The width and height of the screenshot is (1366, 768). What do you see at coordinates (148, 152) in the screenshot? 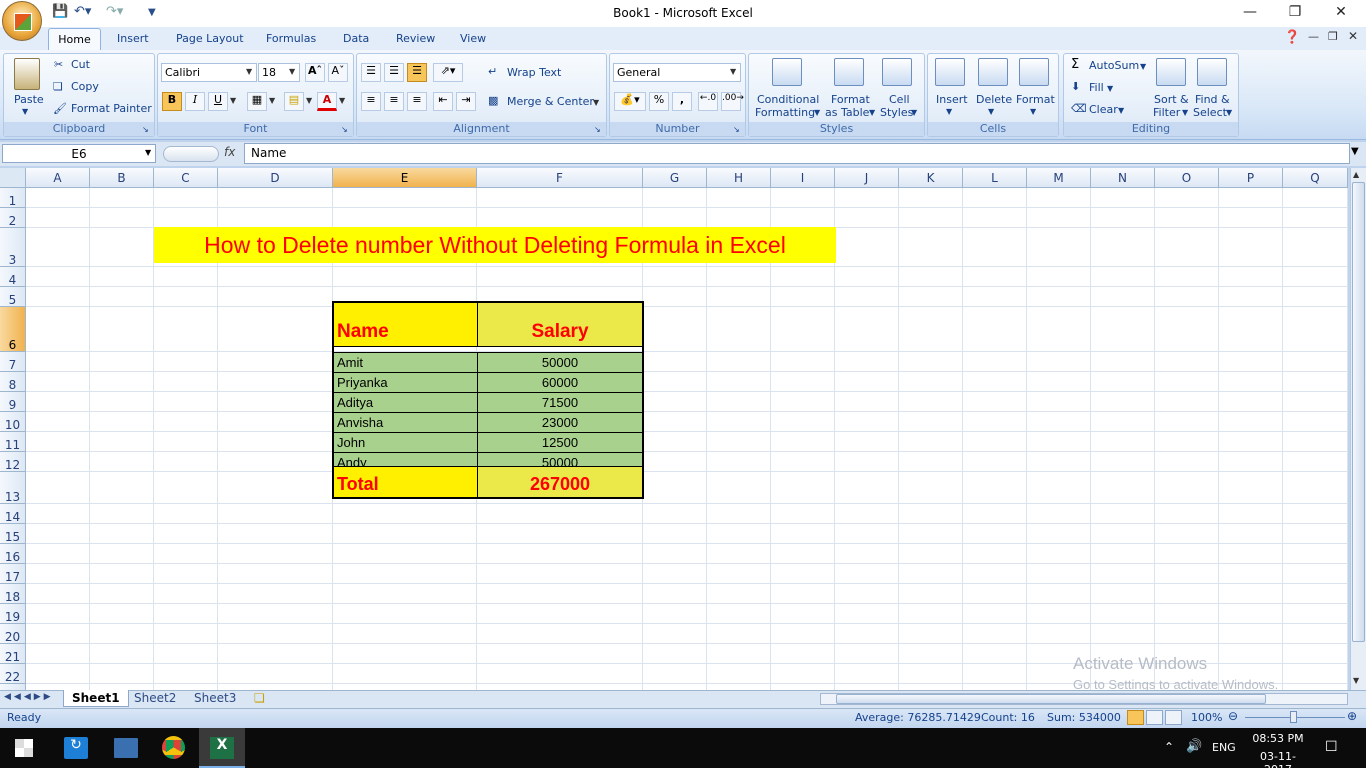
I see `name-box-dropdown-icon: ▼` at bounding box center [148, 152].